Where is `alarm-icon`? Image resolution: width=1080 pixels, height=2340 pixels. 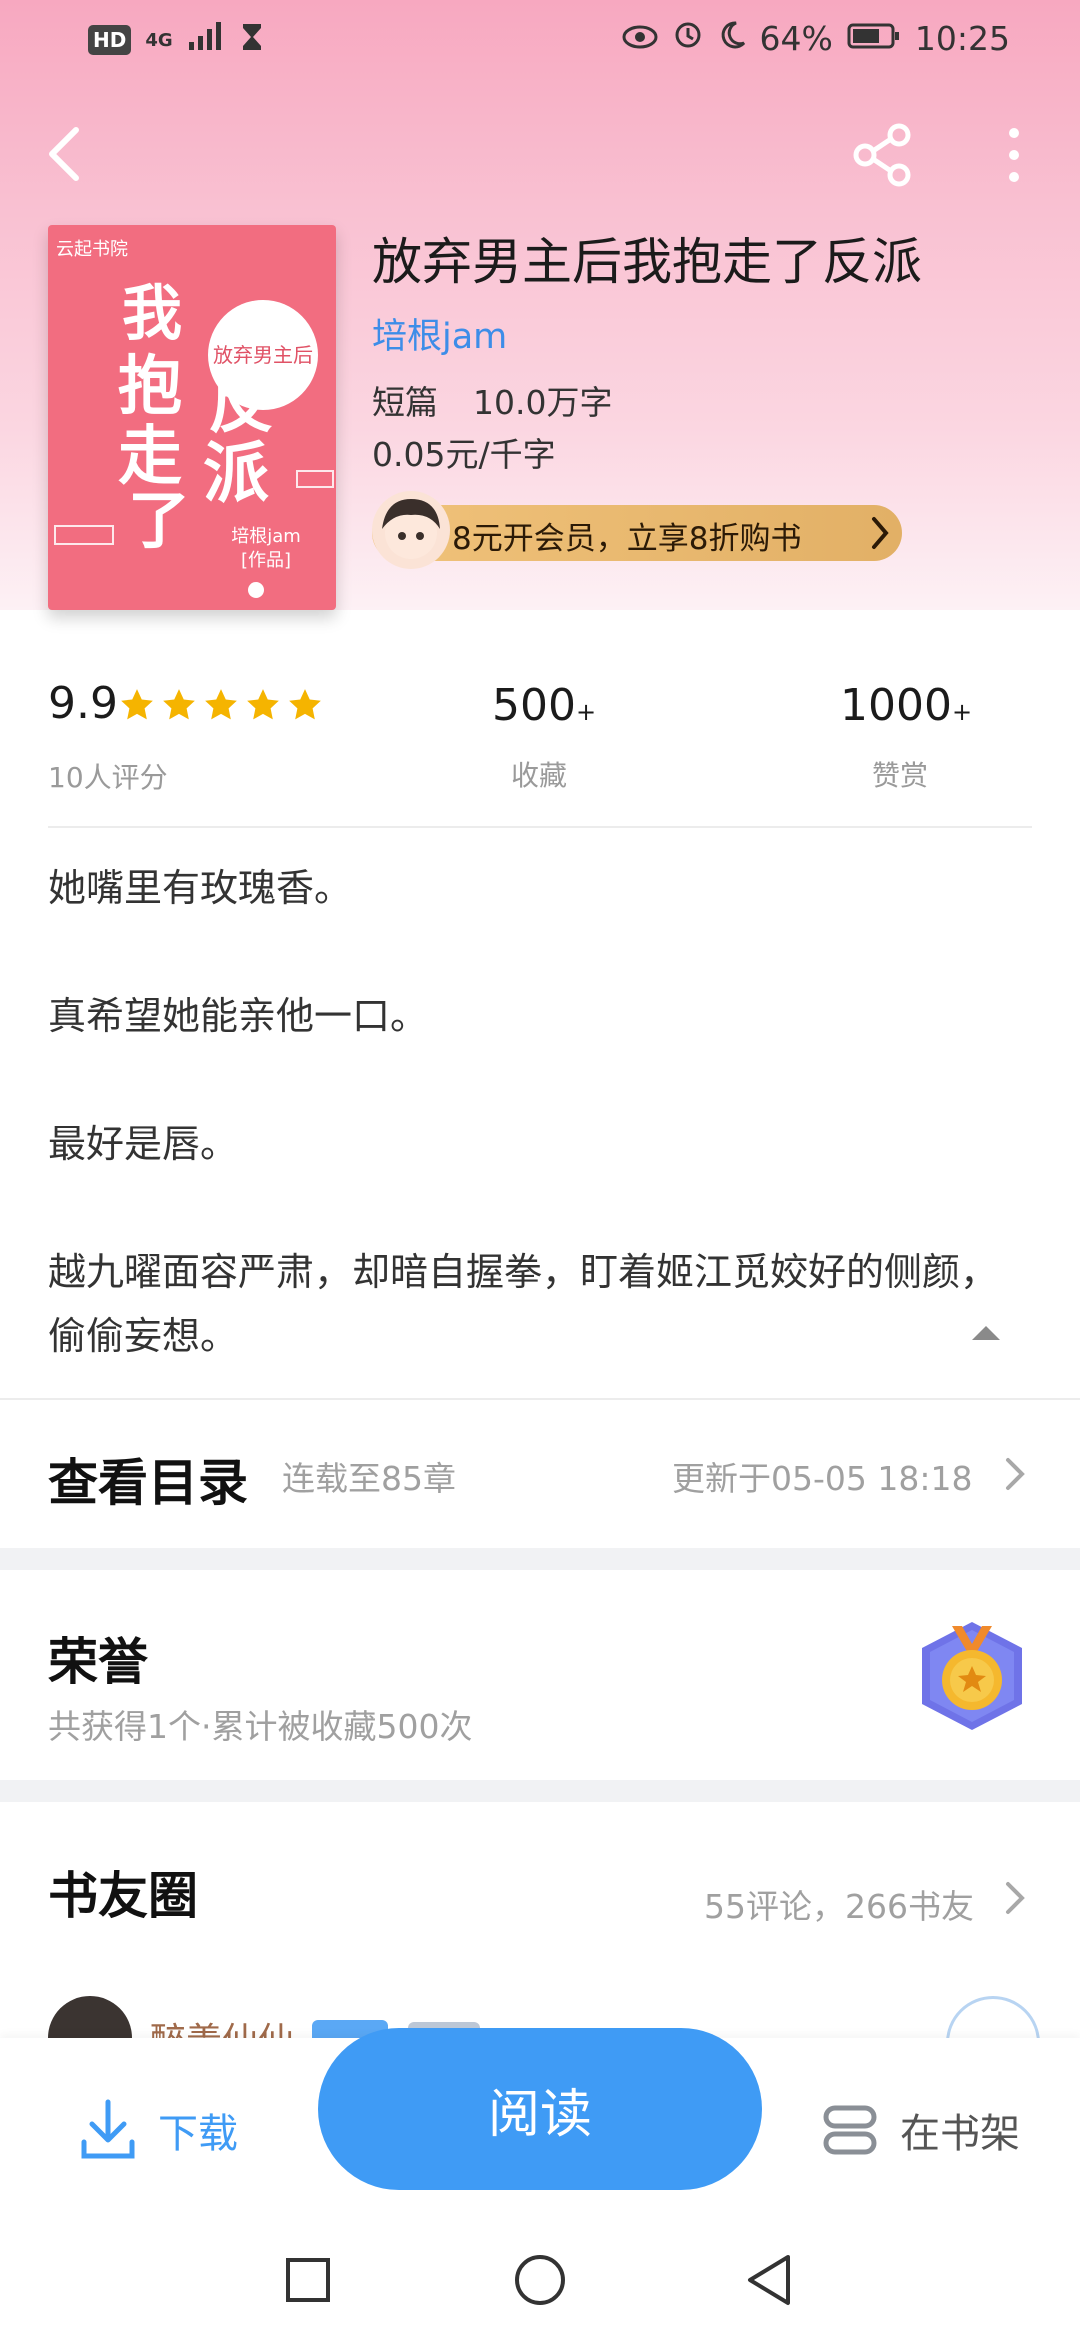 alarm-icon is located at coordinates (688, 38).